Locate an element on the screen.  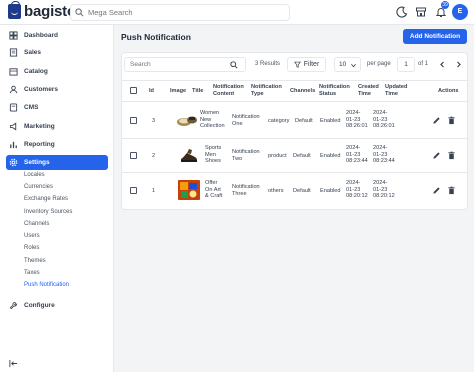
sidebar-item-dashboard: Dashboard is located at coordinates (57, 35).